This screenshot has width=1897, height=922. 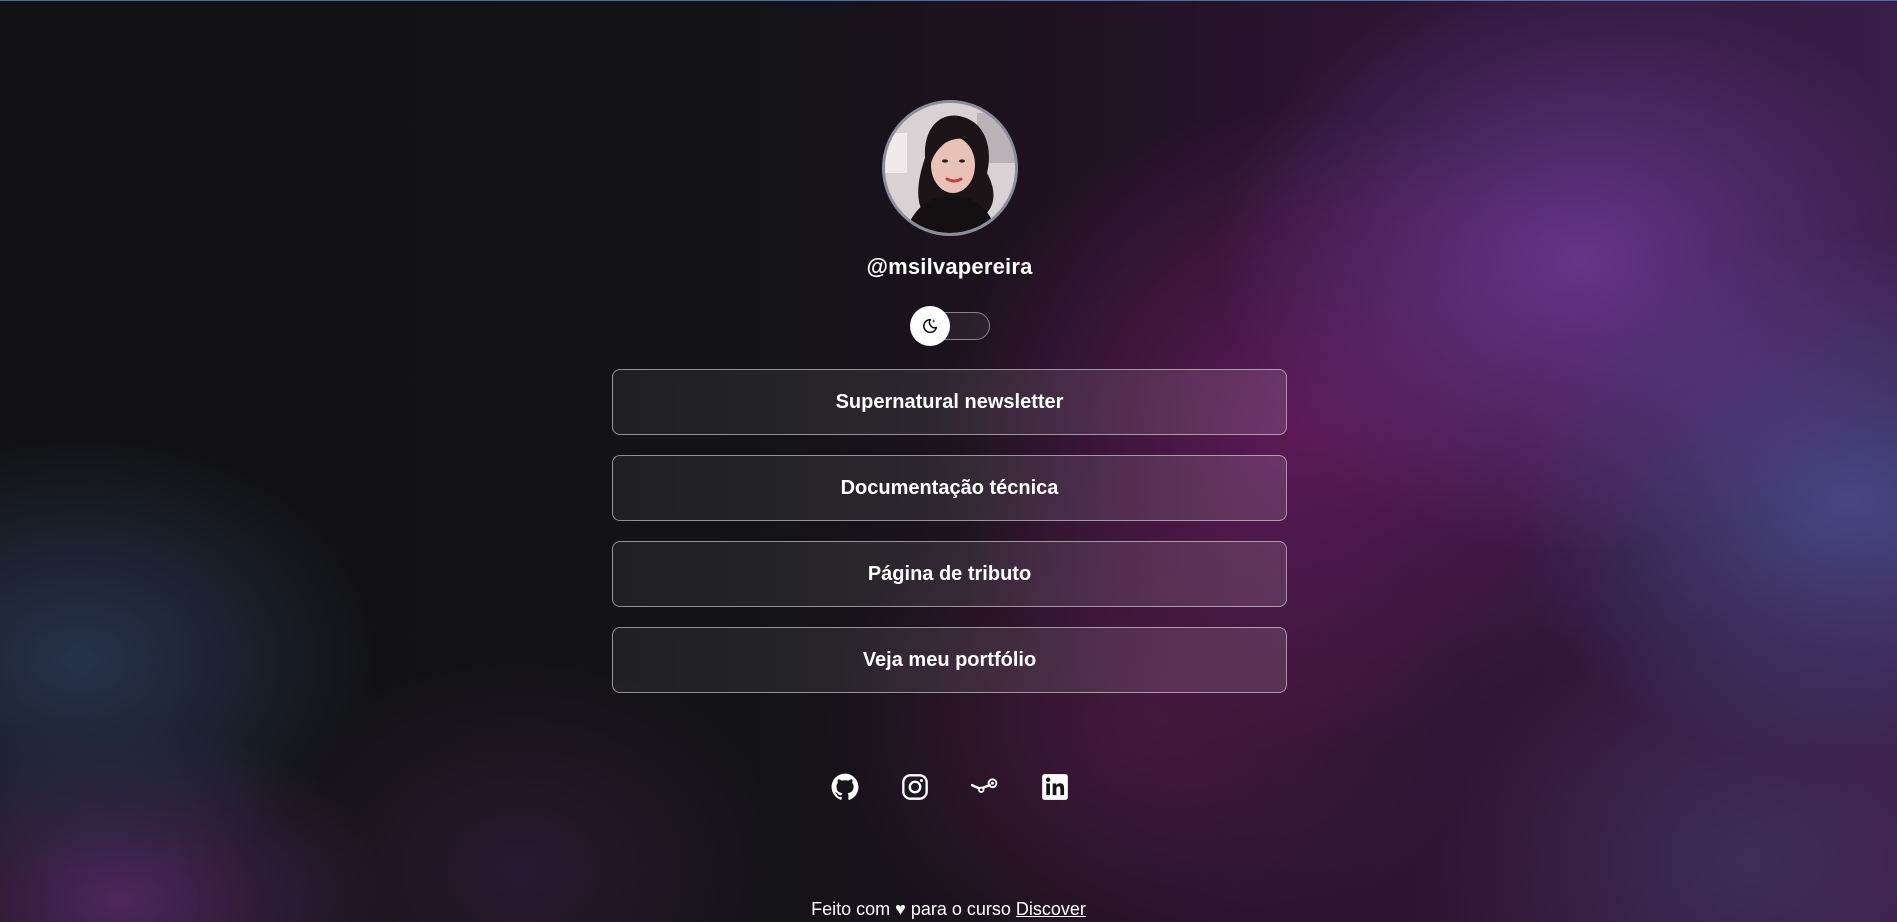 I want to click on discover-link: Discover, so click(x=1051, y=909).